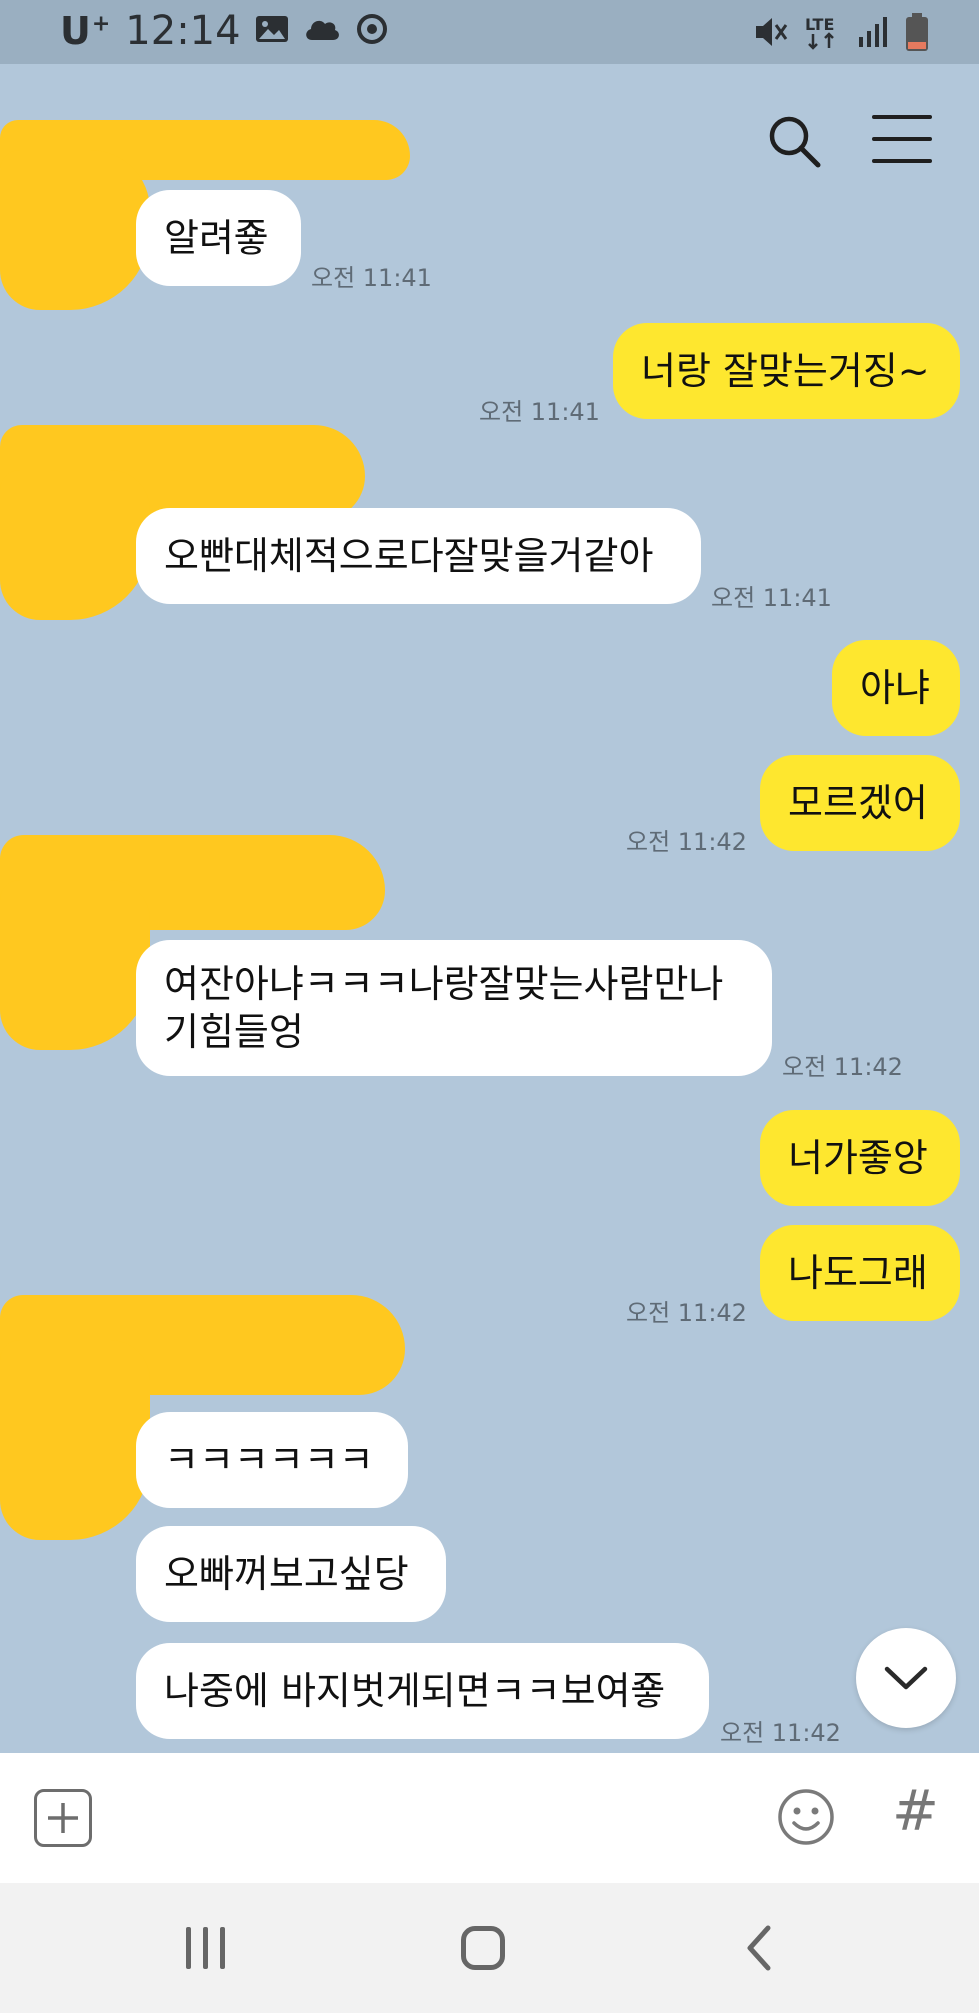 Image resolution: width=979 pixels, height=2013 pixels. I want to click on battery-icon, so click(917, 34).